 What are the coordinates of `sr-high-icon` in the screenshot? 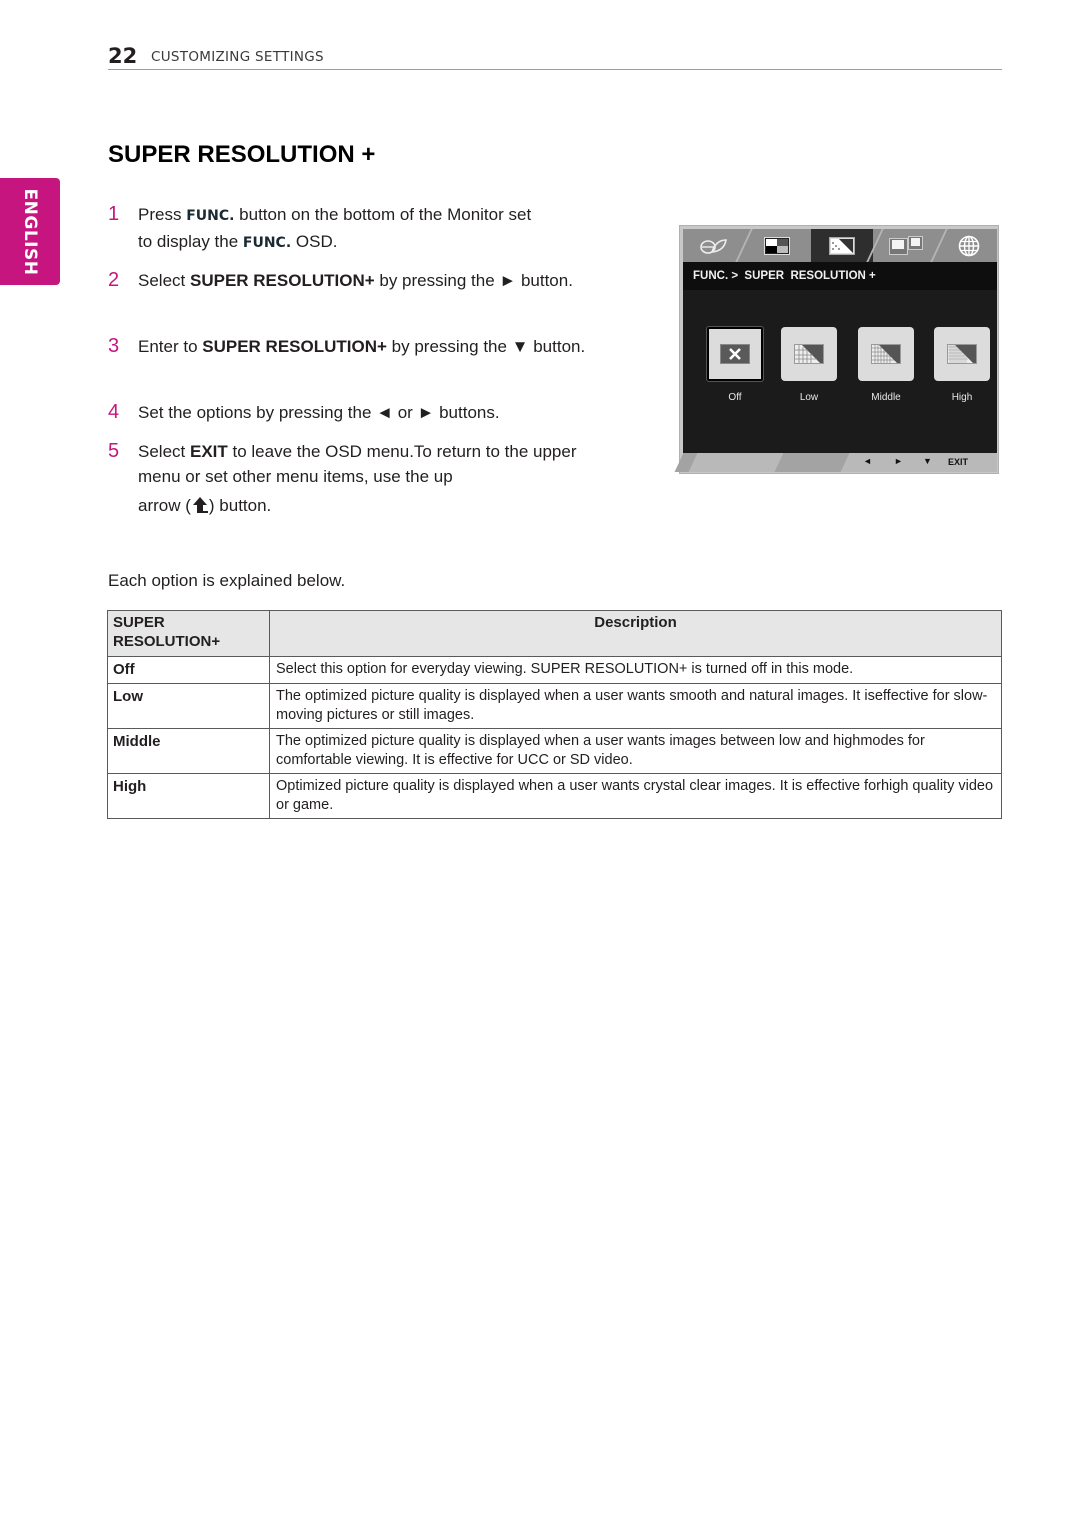 It's located at (962, 354).